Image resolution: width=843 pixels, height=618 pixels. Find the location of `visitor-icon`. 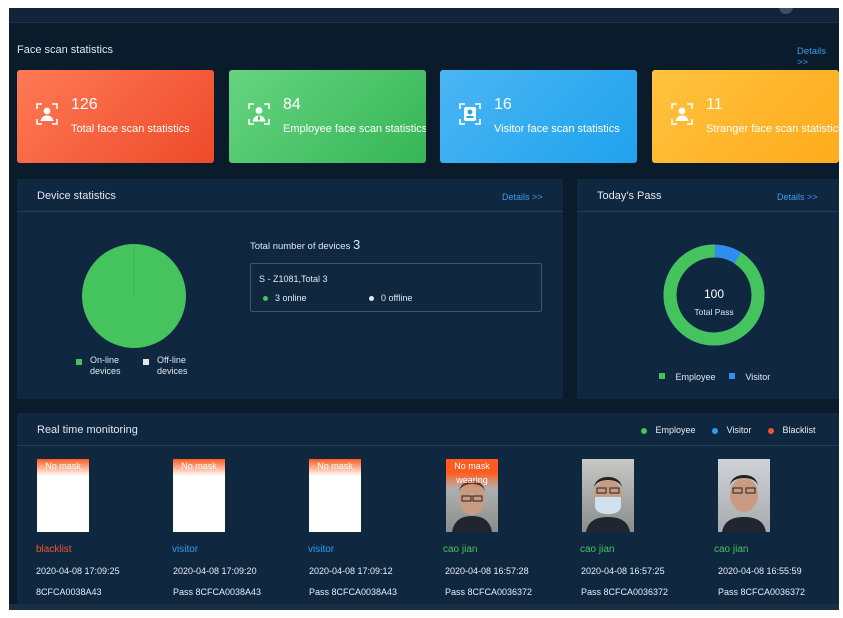

visitor-icon is located at coordinates (470, 114).